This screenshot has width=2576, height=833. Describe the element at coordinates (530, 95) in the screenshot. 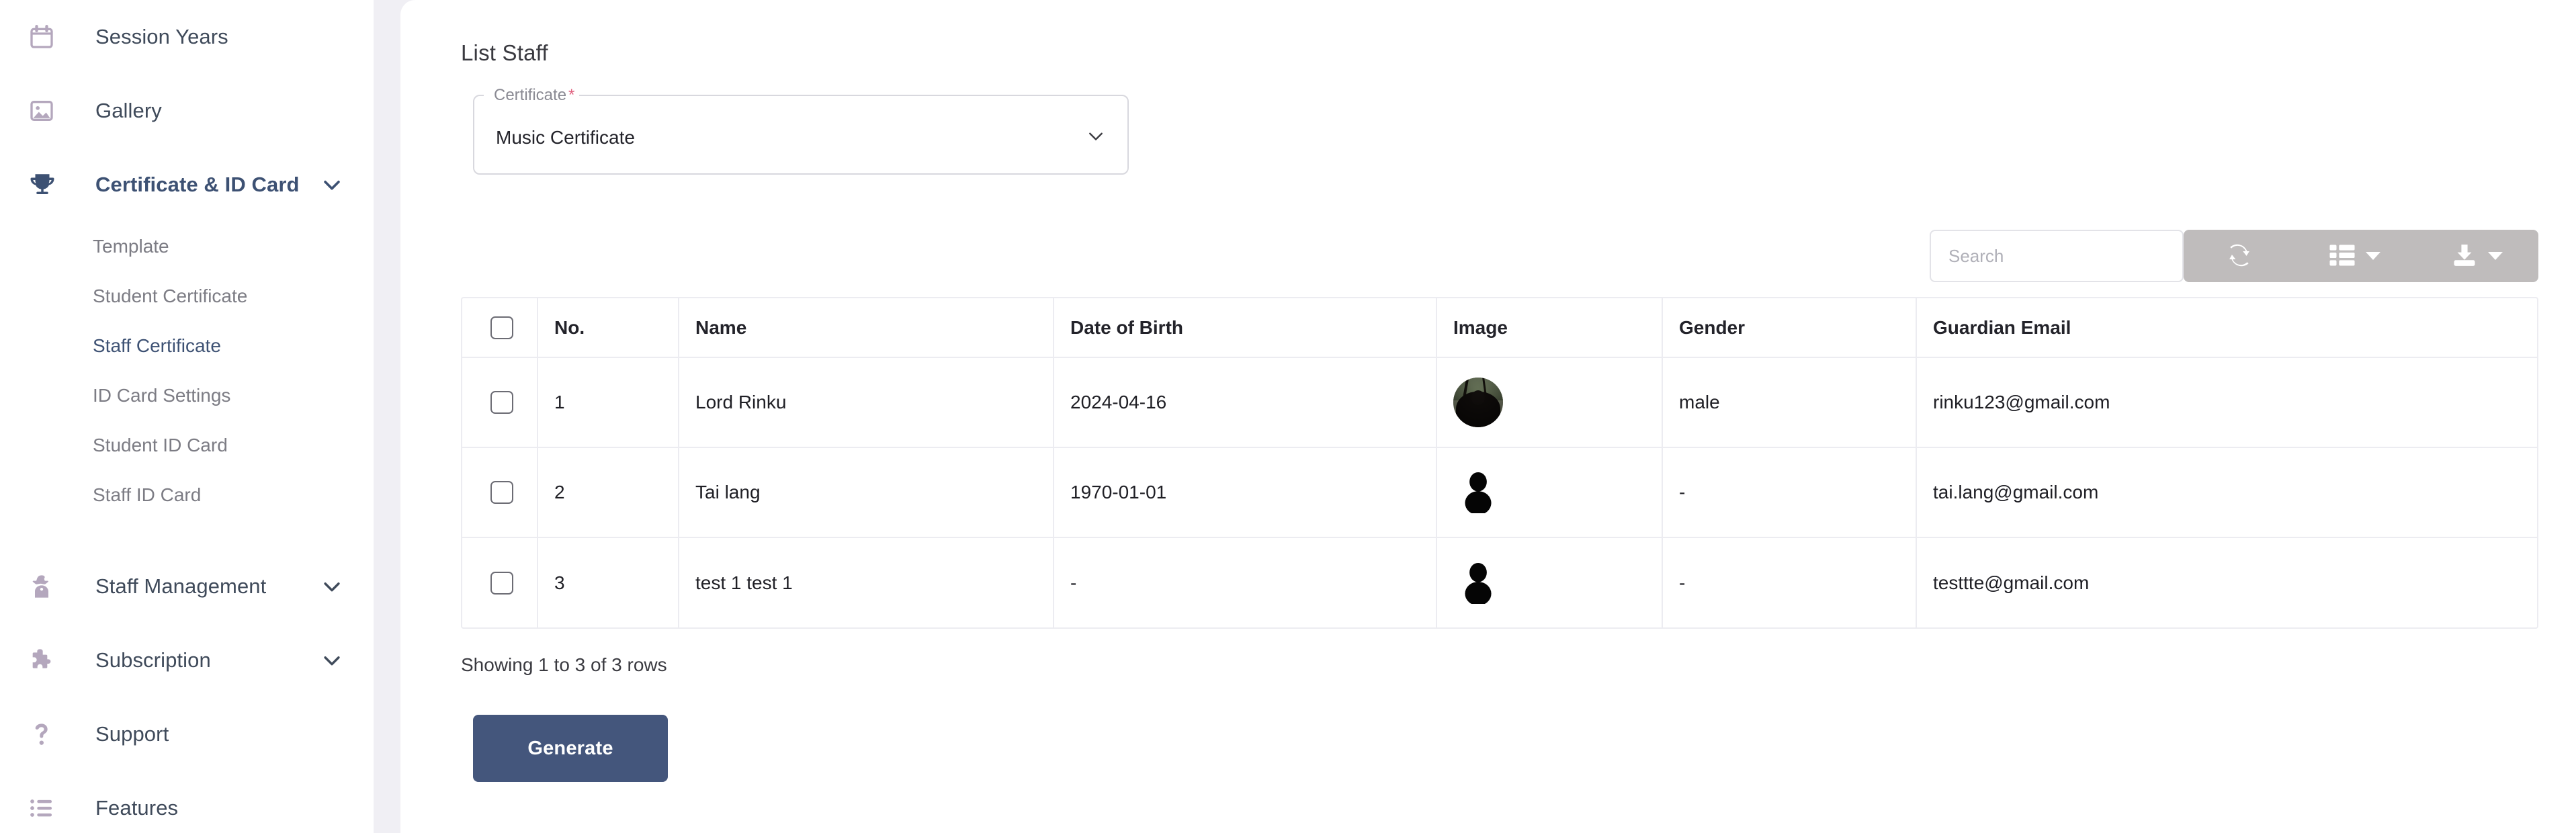

I see `certificate-label-text: Certificate` at that location.